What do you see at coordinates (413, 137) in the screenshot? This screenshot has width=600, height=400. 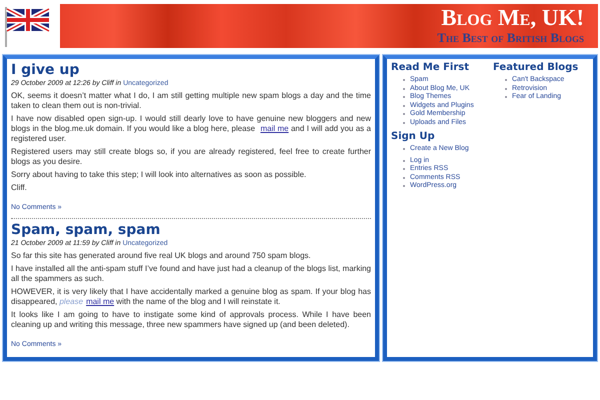 I see `sidebar-heading: Sign Up` at bounding box center [413, 137].